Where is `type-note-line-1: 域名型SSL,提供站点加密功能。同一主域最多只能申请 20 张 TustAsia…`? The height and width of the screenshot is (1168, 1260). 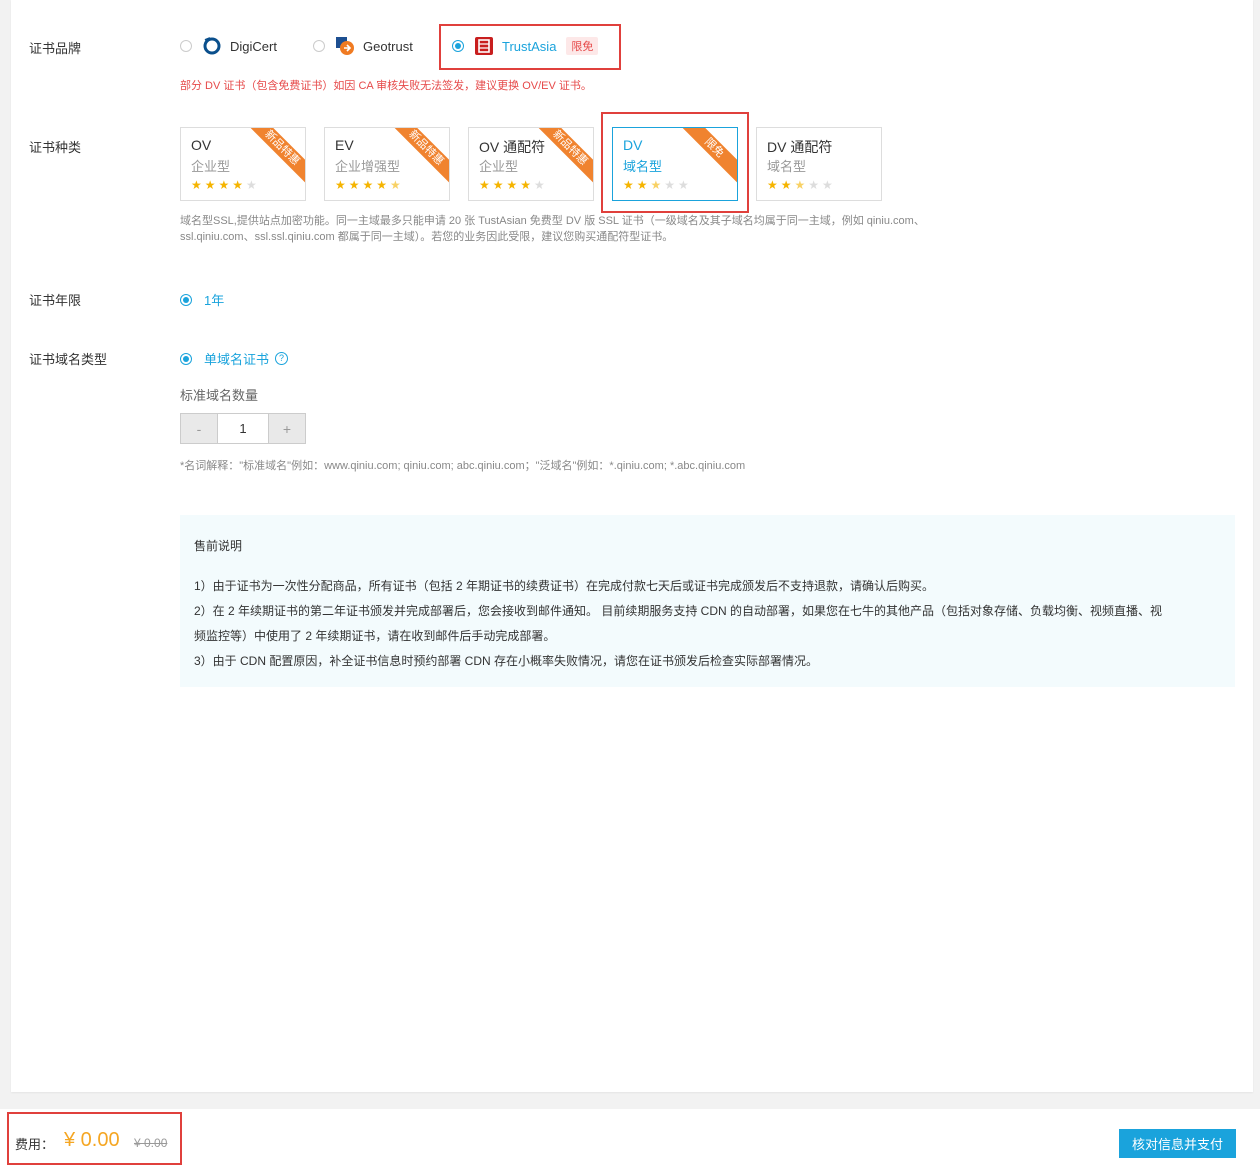 type-note-line-1: 域名型SSL,提供站点加密功能。同一主域最多只能申请 20 张 TustAsia… is located at coordinates (552, 221).